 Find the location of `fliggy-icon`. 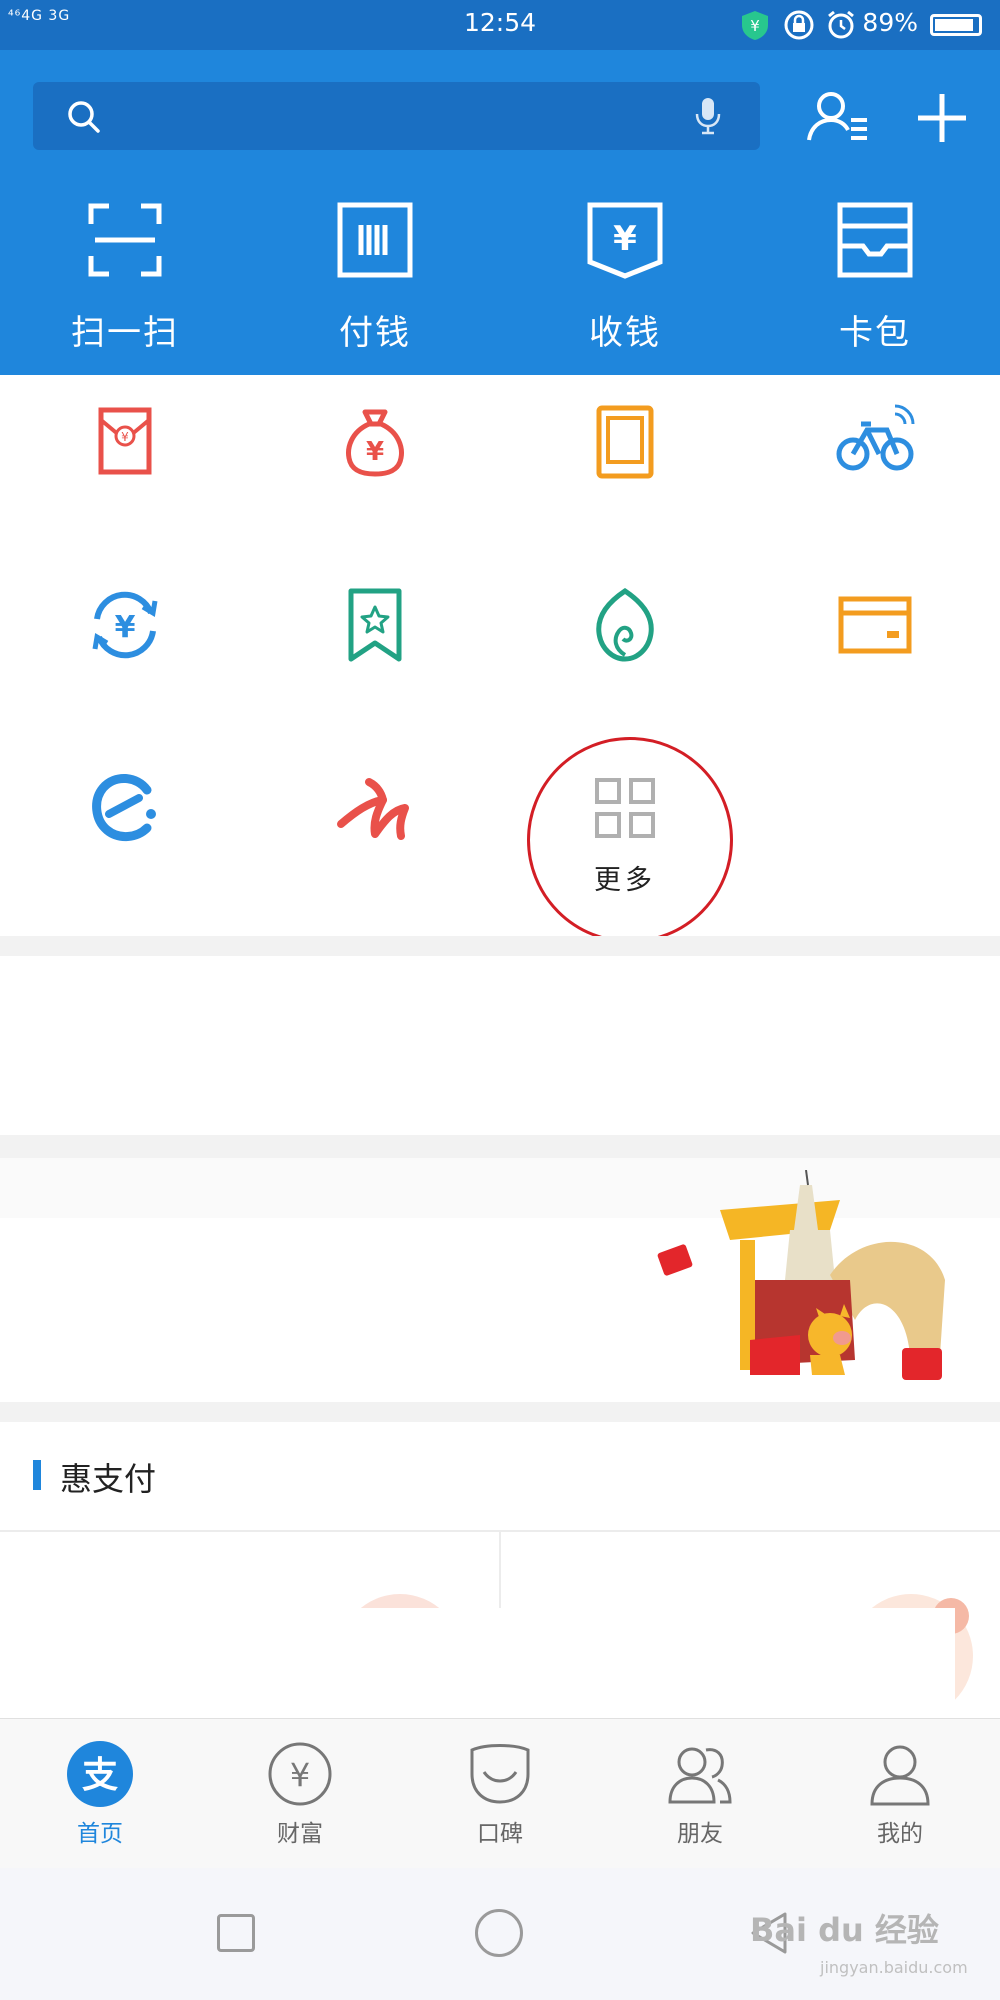

fliggy-icon is located at coordinates (373, 809).